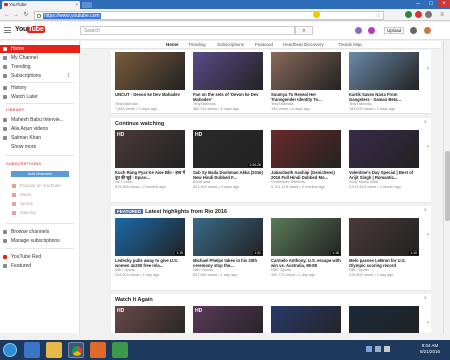 The image size is (450, 360). I want to click on sidebar-item-trending: Trending, so click(40, 67).